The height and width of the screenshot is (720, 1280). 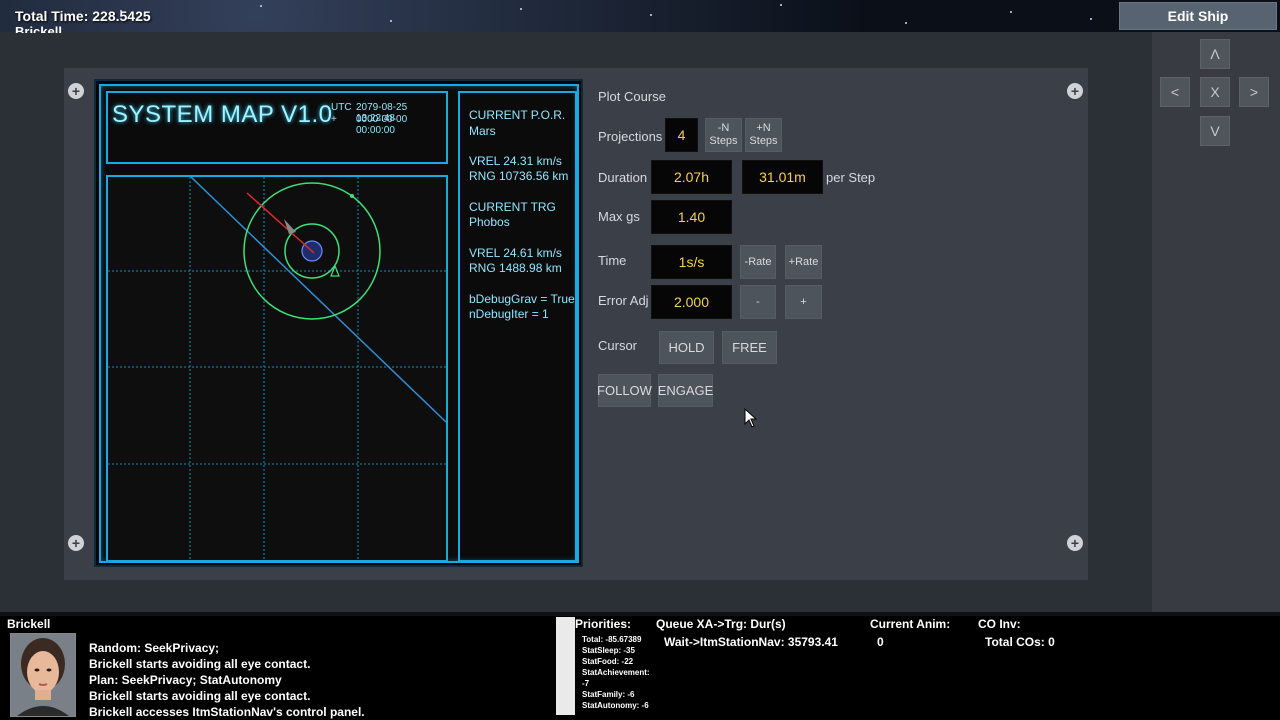 I want to click on projections-label: Projections, so click(x=630, y=136).